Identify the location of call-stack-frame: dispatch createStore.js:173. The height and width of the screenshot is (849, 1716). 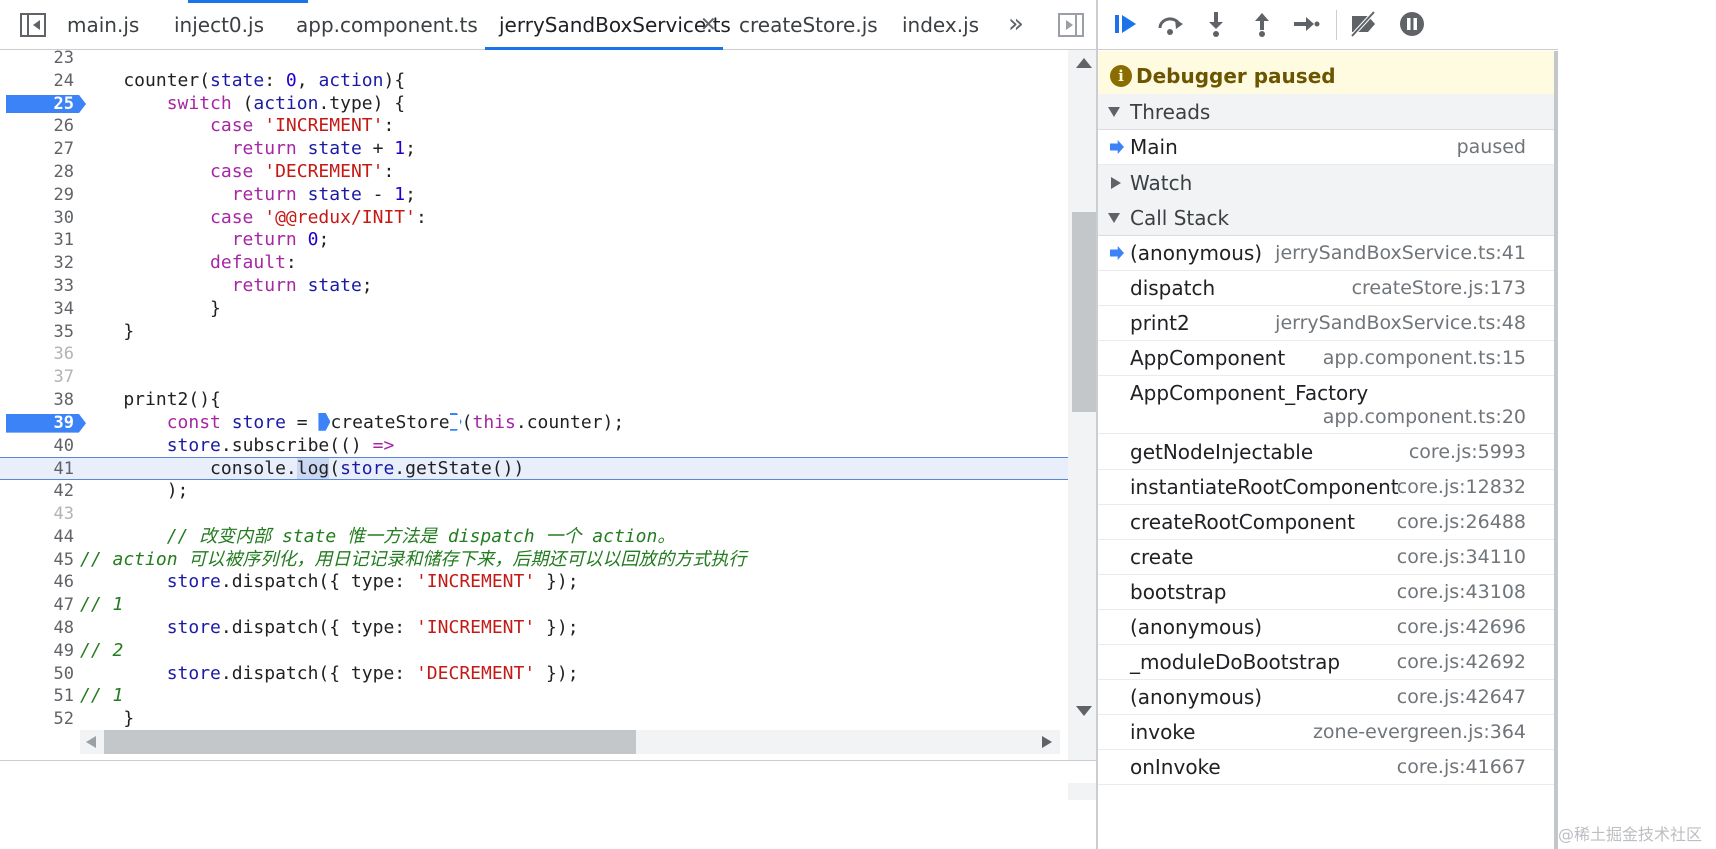
(1326, 288).